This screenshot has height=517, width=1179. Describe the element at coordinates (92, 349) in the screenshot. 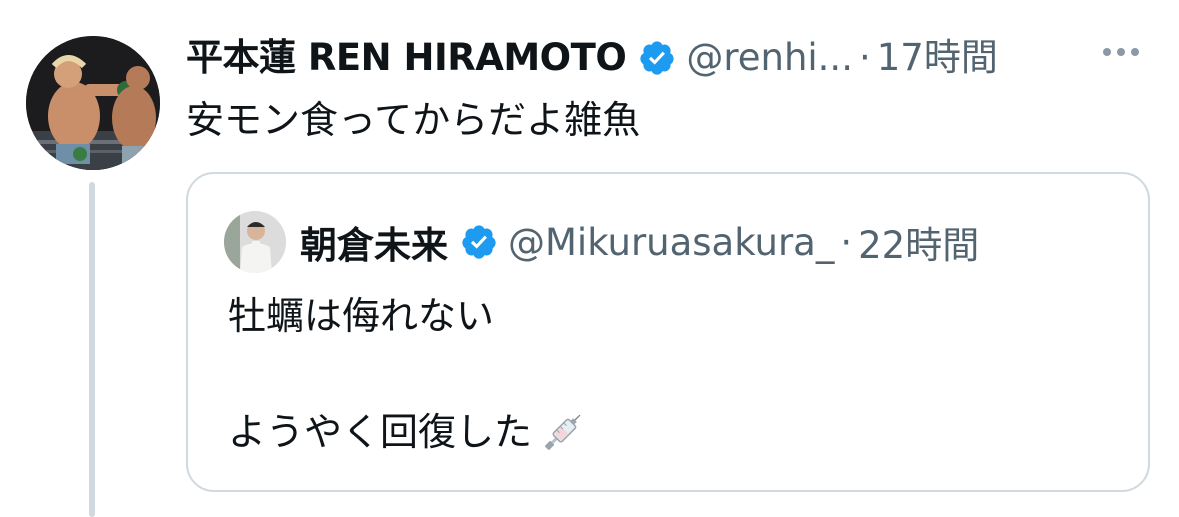

I see `thread-line` at that location.